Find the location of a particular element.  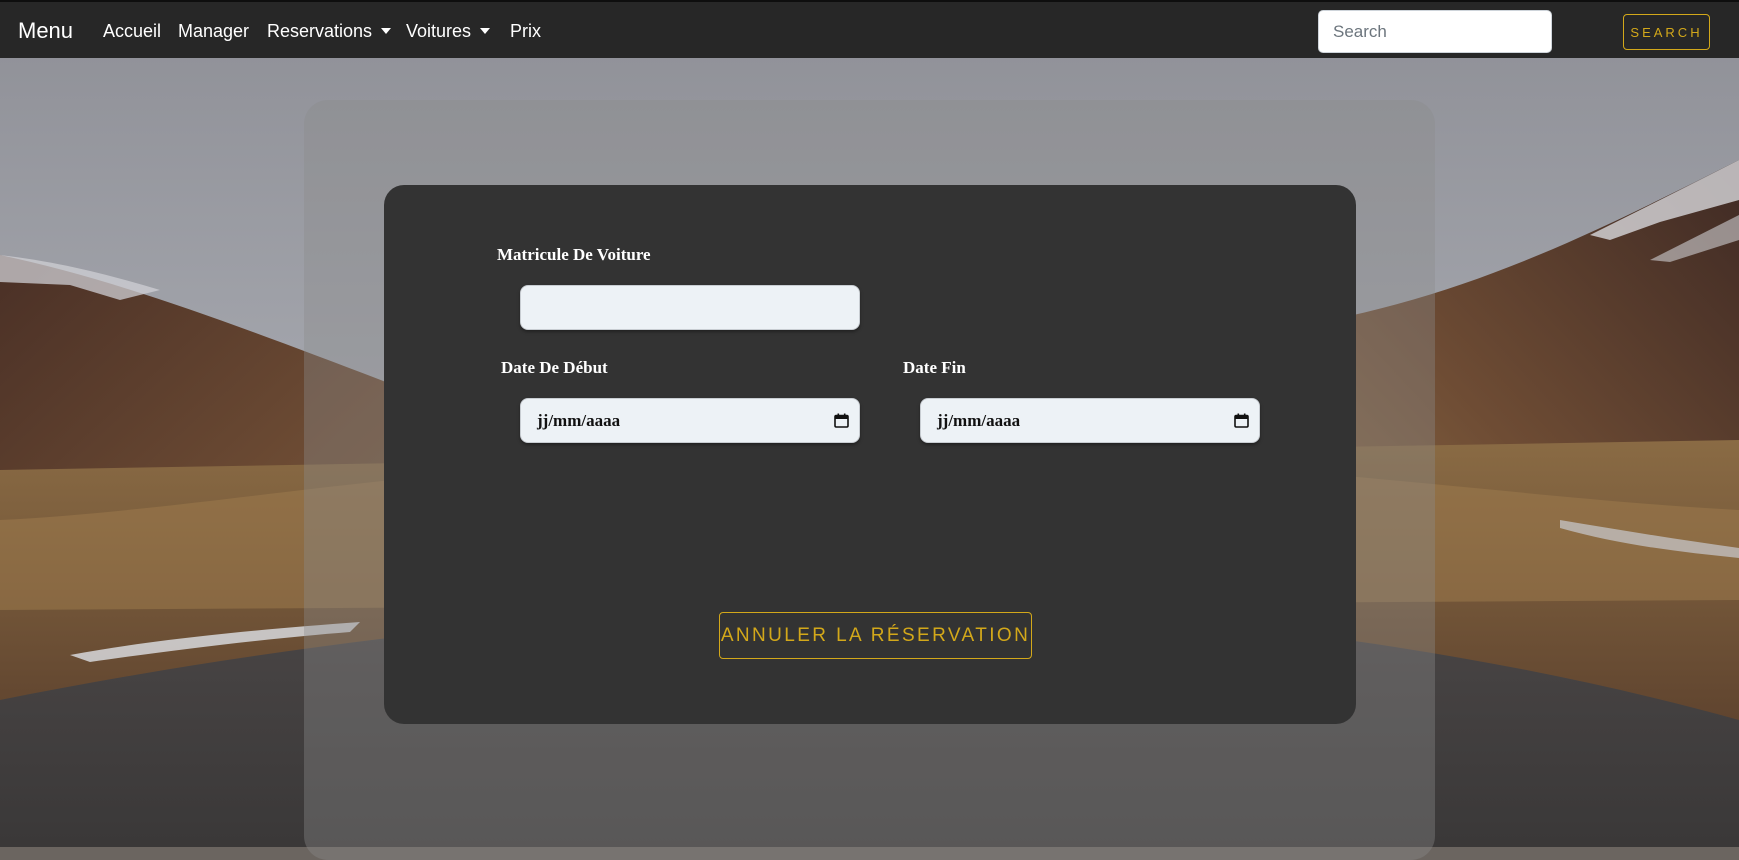

navbar-brand-menu: Menu is located at coordinates (45, 31).